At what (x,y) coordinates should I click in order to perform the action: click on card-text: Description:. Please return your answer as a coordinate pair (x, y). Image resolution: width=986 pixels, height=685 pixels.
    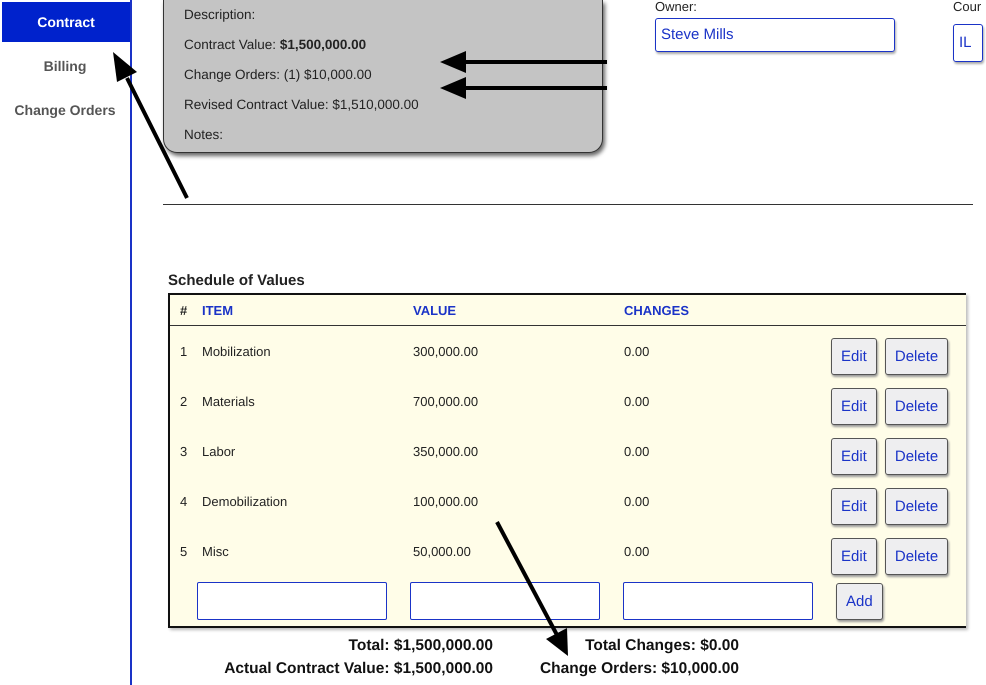
    Looking at the image, I should click on (220, 15).